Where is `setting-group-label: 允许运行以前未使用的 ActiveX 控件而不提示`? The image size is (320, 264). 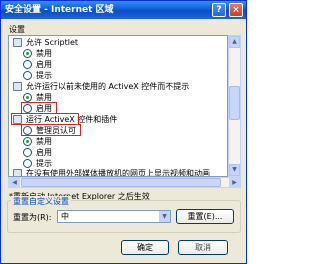 setting-group-label: 允许运行以前未使用的 ActiveX 控件而不提示 is located at coordinates (108, 86).